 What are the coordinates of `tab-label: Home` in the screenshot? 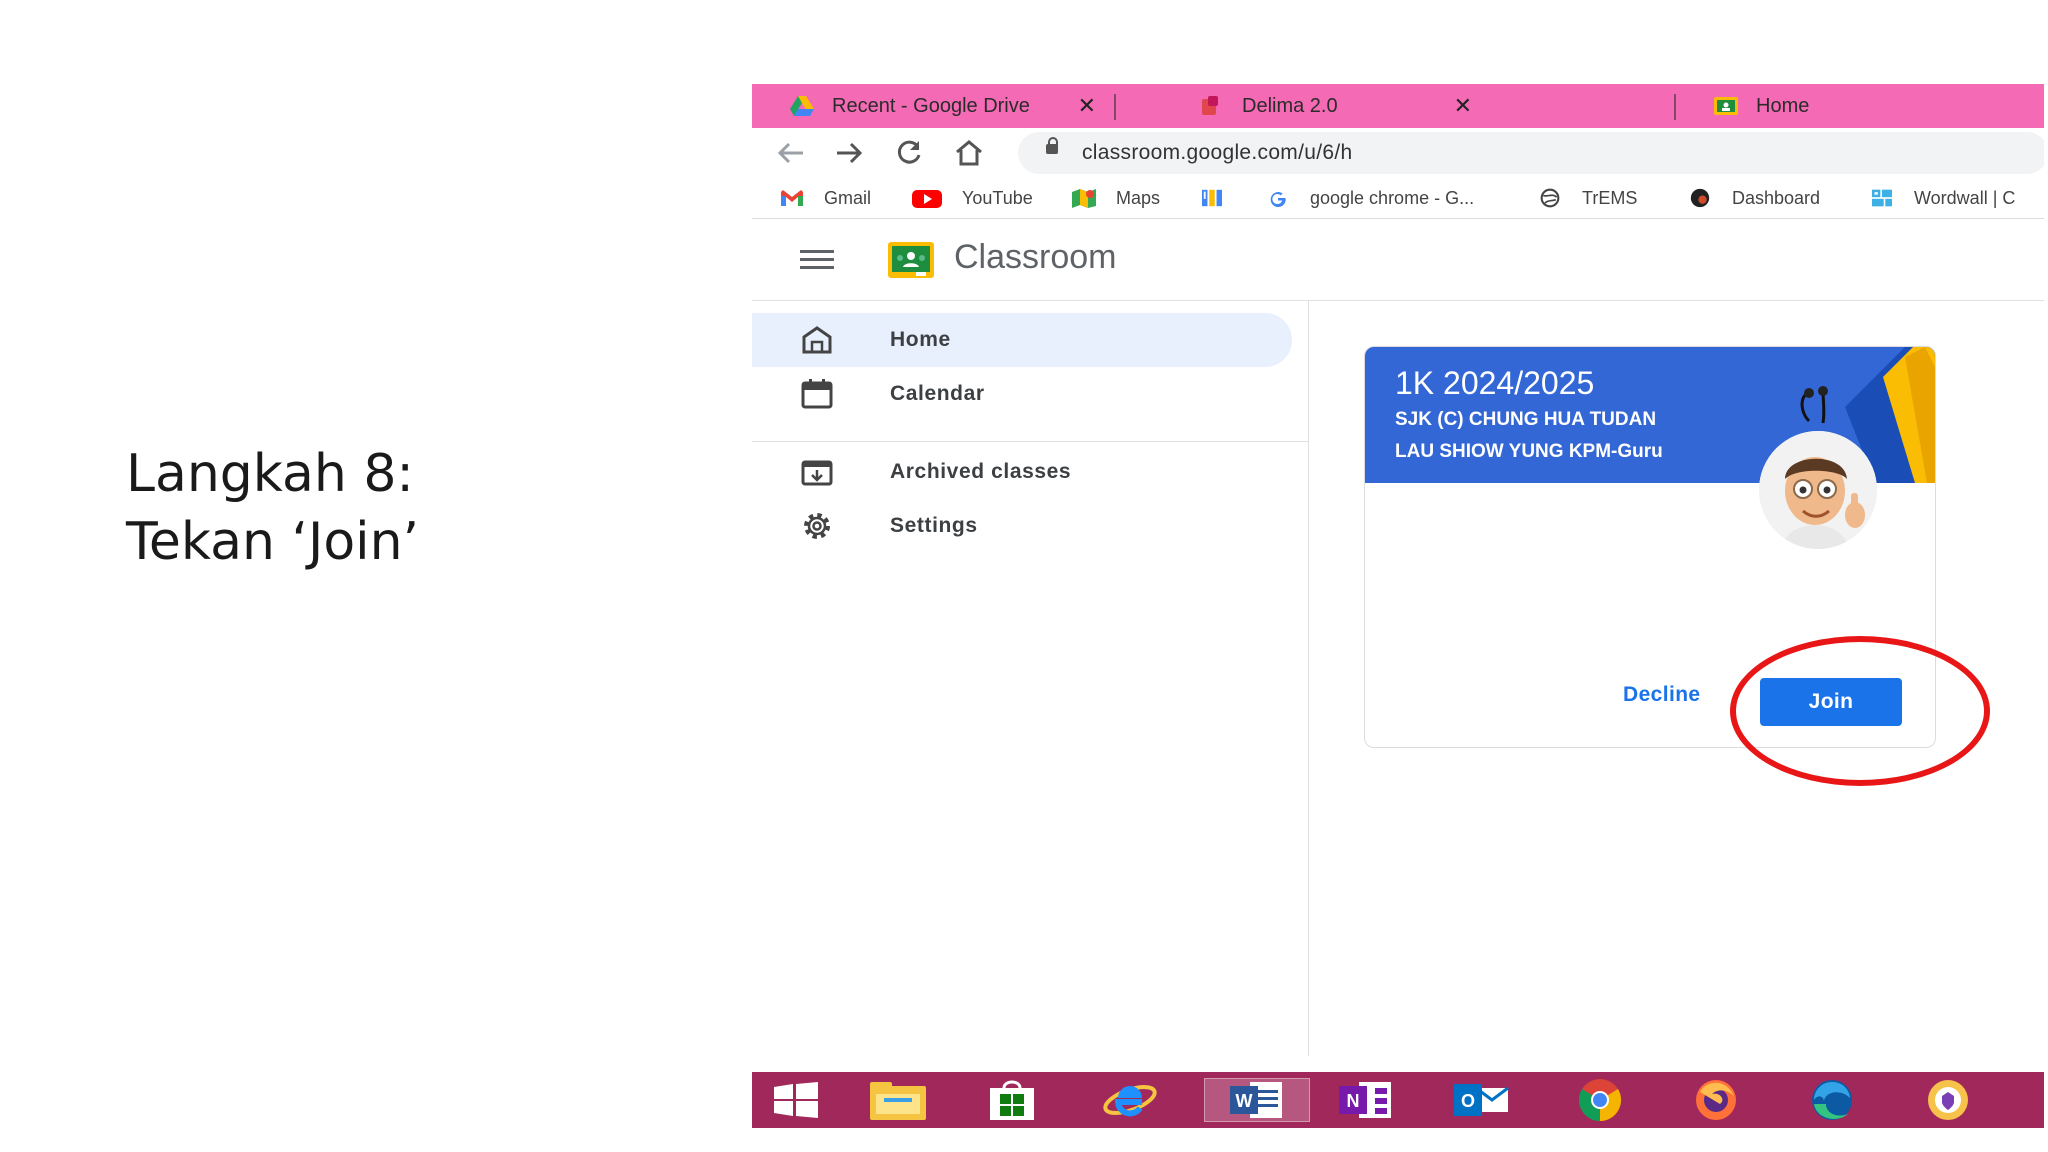 It's located at (1783, 105).